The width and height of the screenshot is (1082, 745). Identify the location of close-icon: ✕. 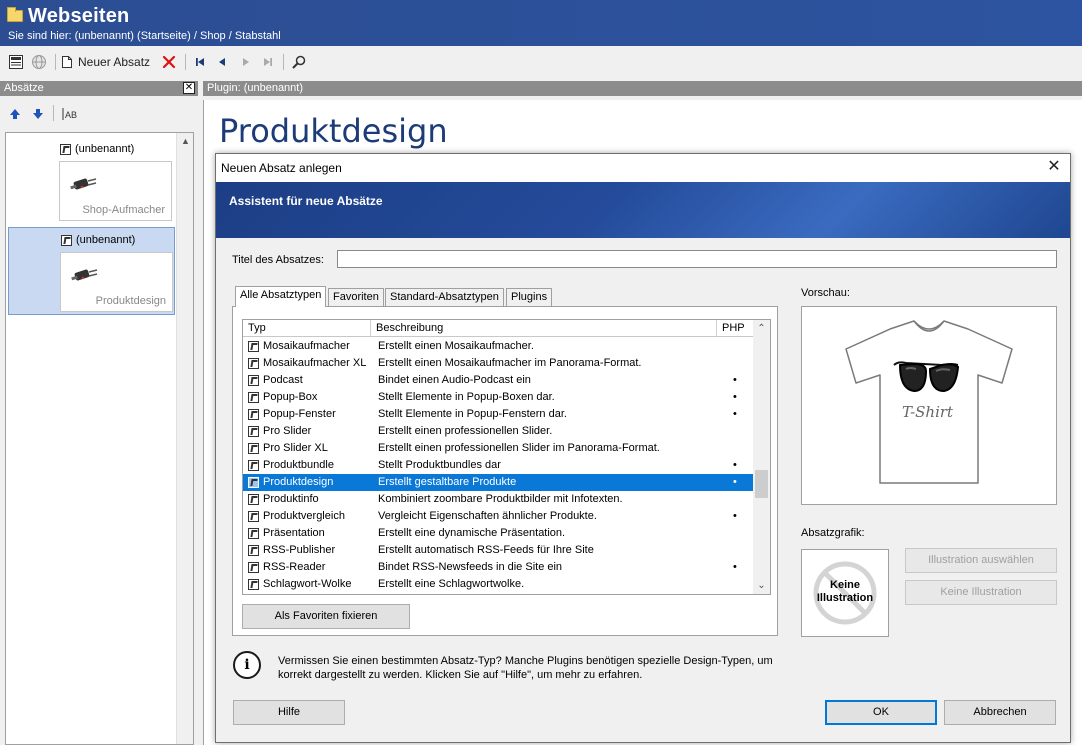
(1054, 167).